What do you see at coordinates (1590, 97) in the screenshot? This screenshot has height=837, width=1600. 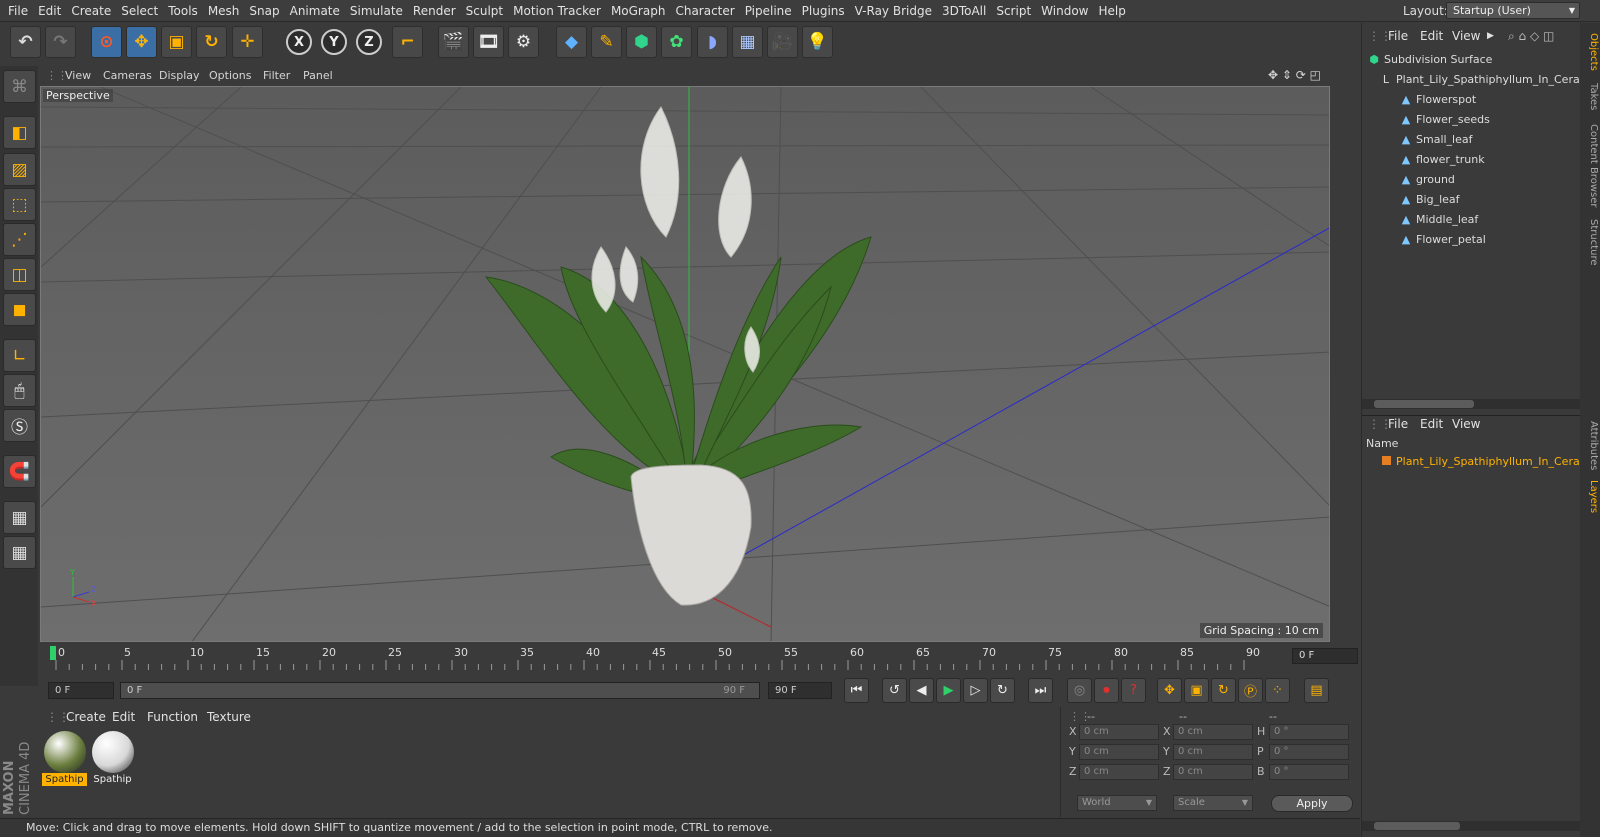 I see `tab-takes: Takes` at bounding box center [1590, 97].